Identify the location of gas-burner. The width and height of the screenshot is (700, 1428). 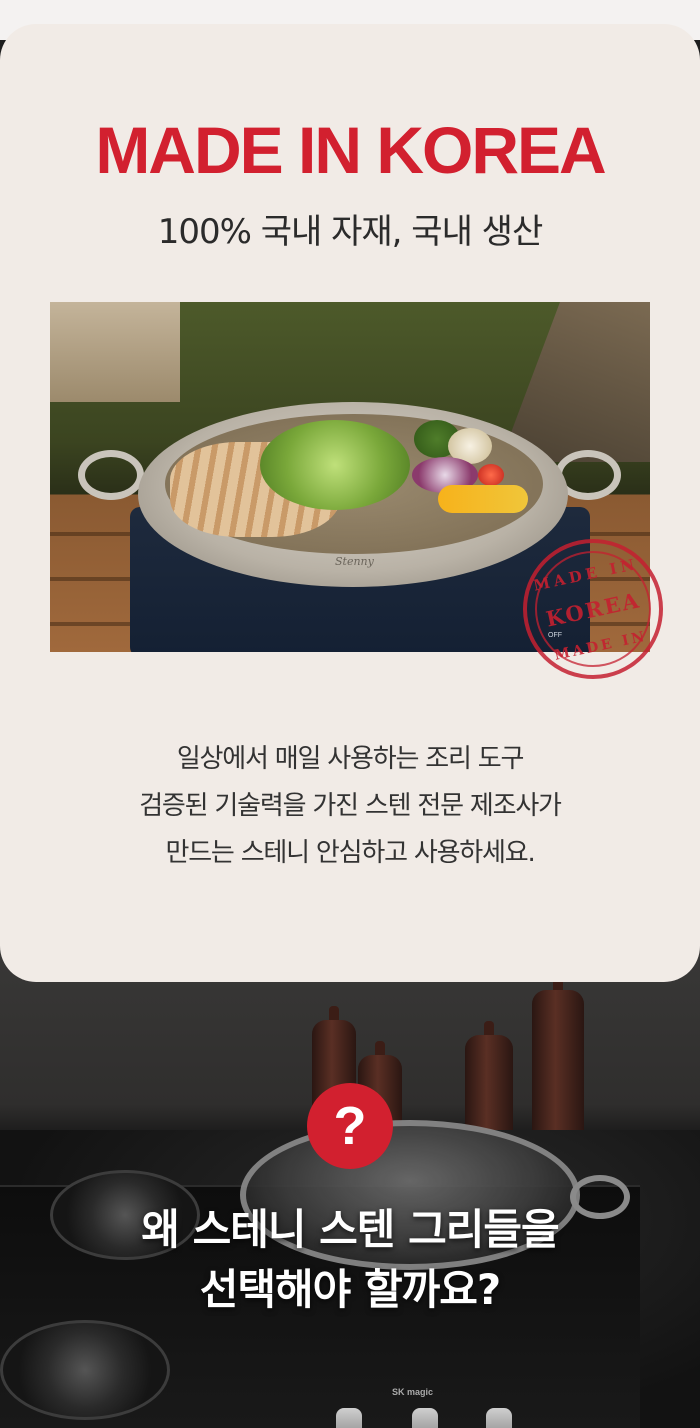
(85, 1370).